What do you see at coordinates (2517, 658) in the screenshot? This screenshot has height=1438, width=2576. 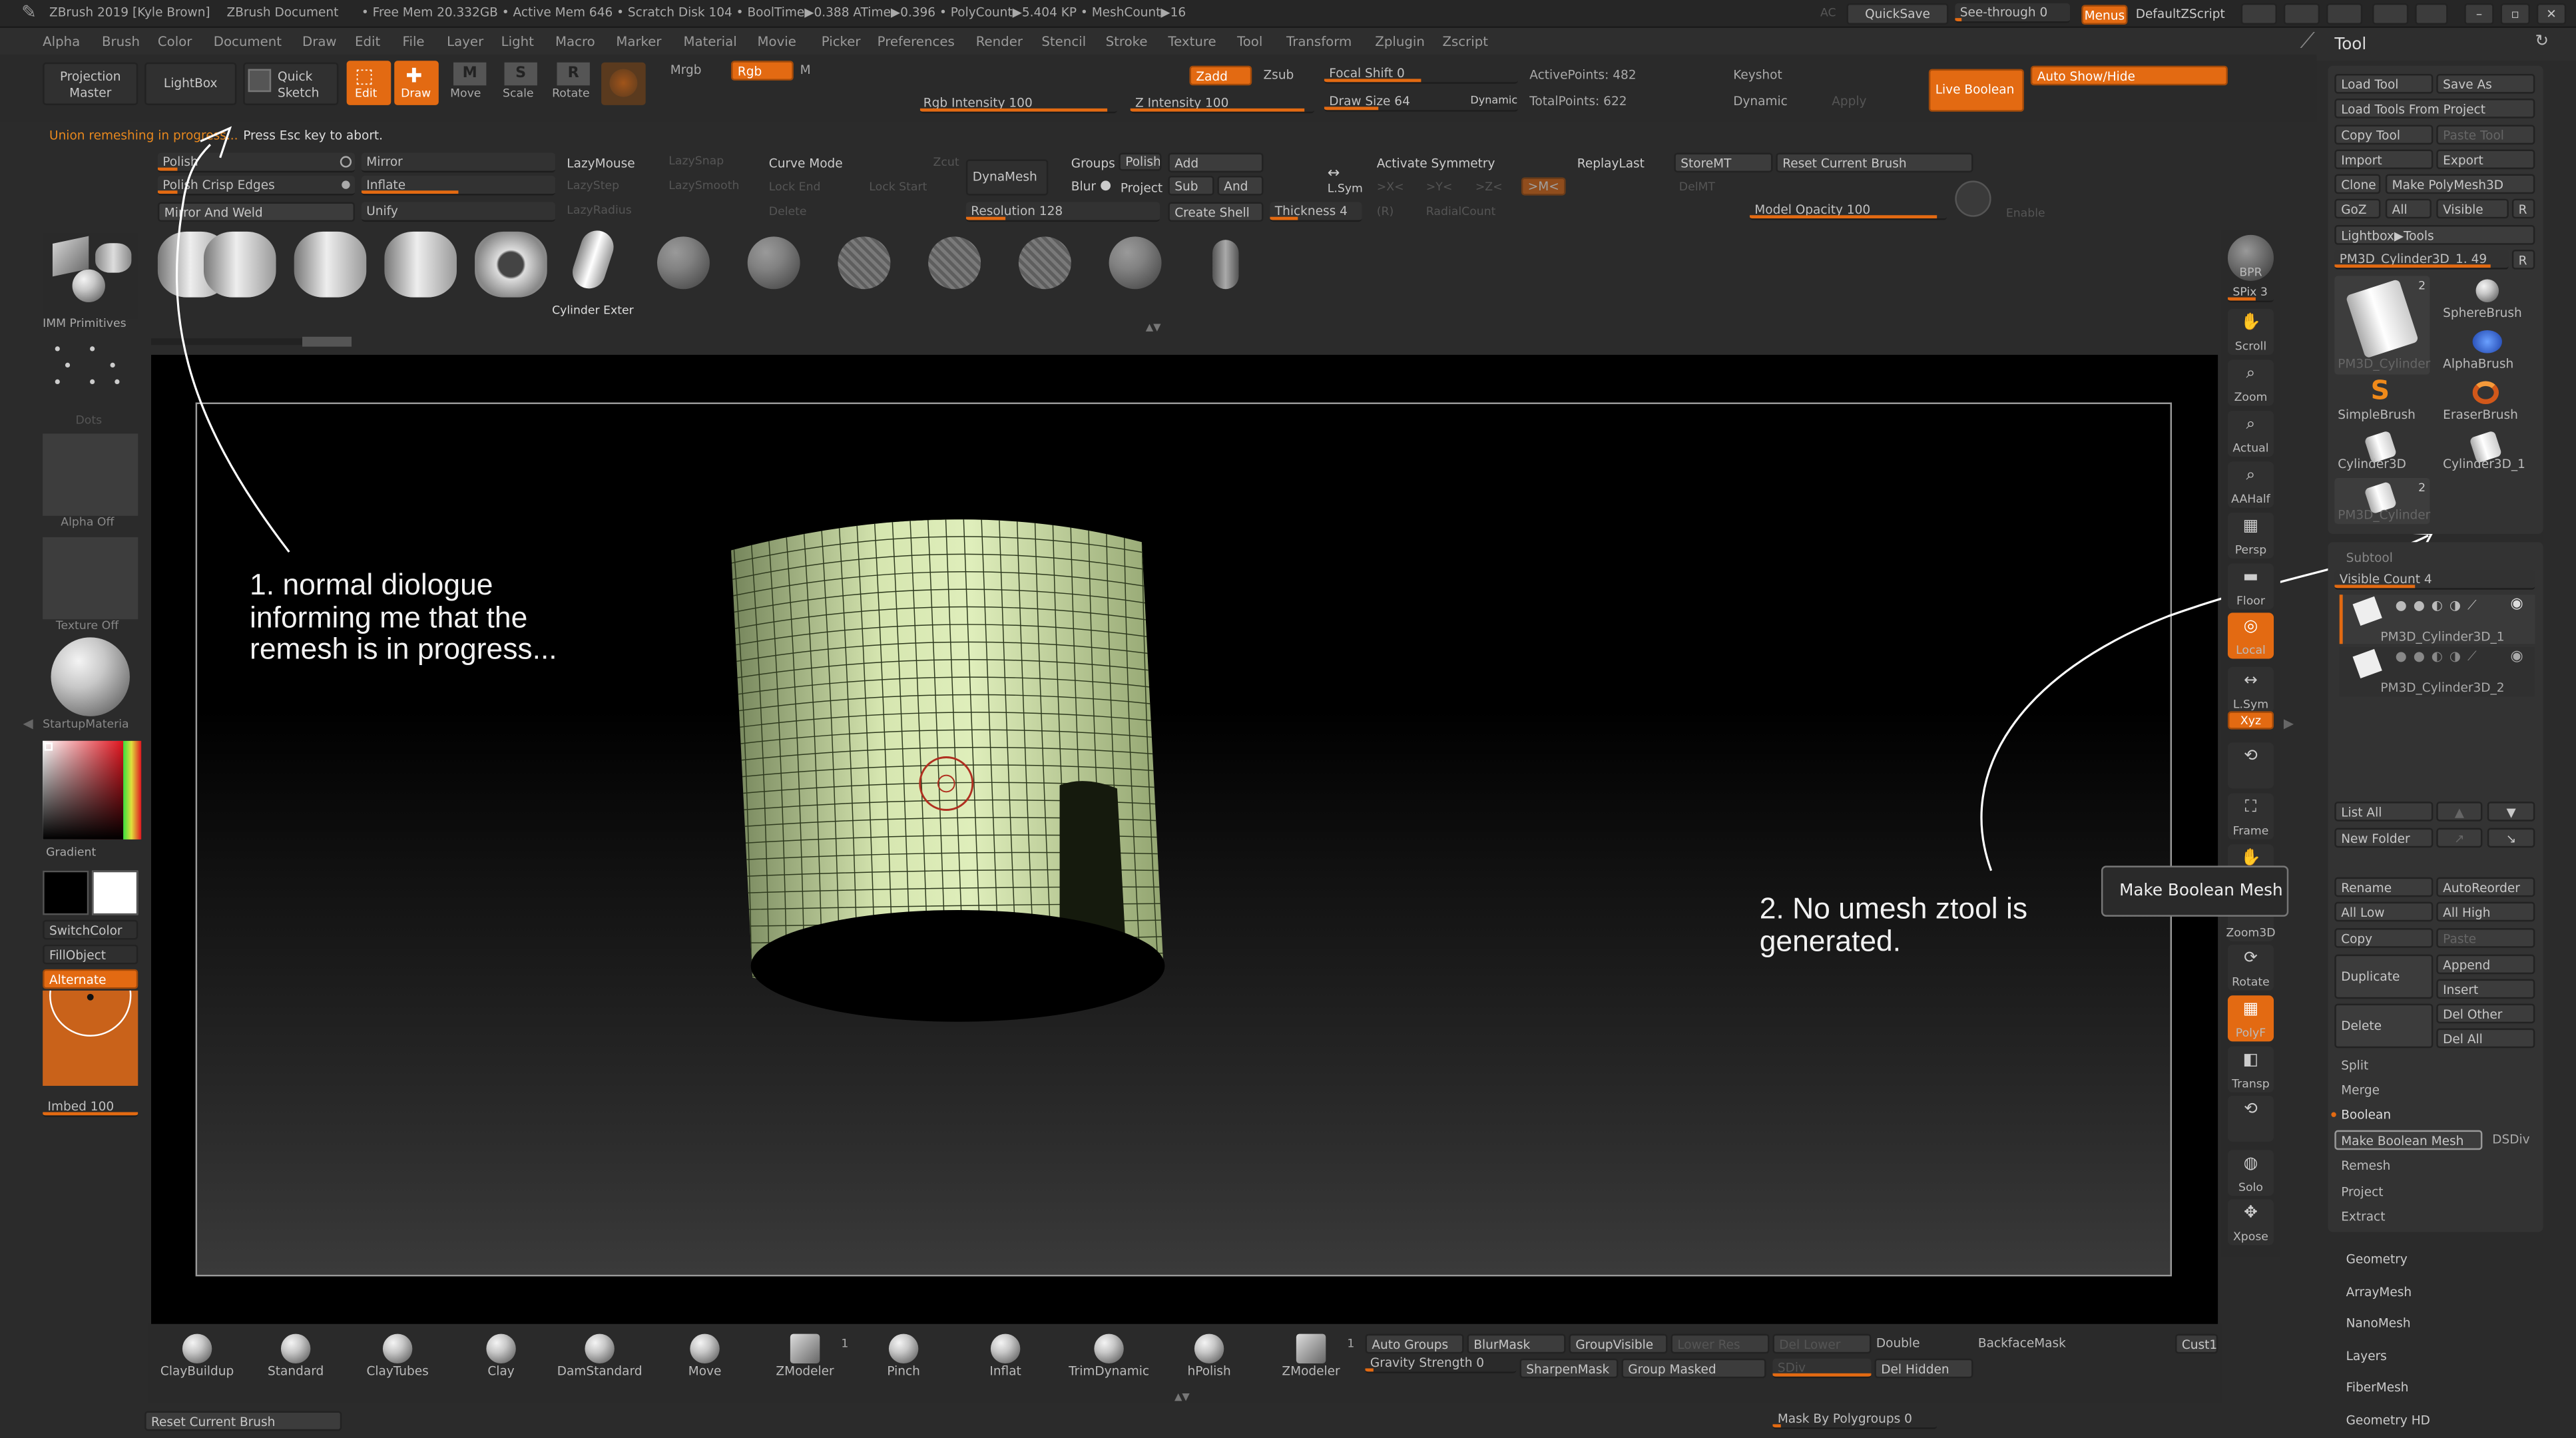 I see `subtool-eye-2-icon: ◉` at bounding box center [2517, 658].